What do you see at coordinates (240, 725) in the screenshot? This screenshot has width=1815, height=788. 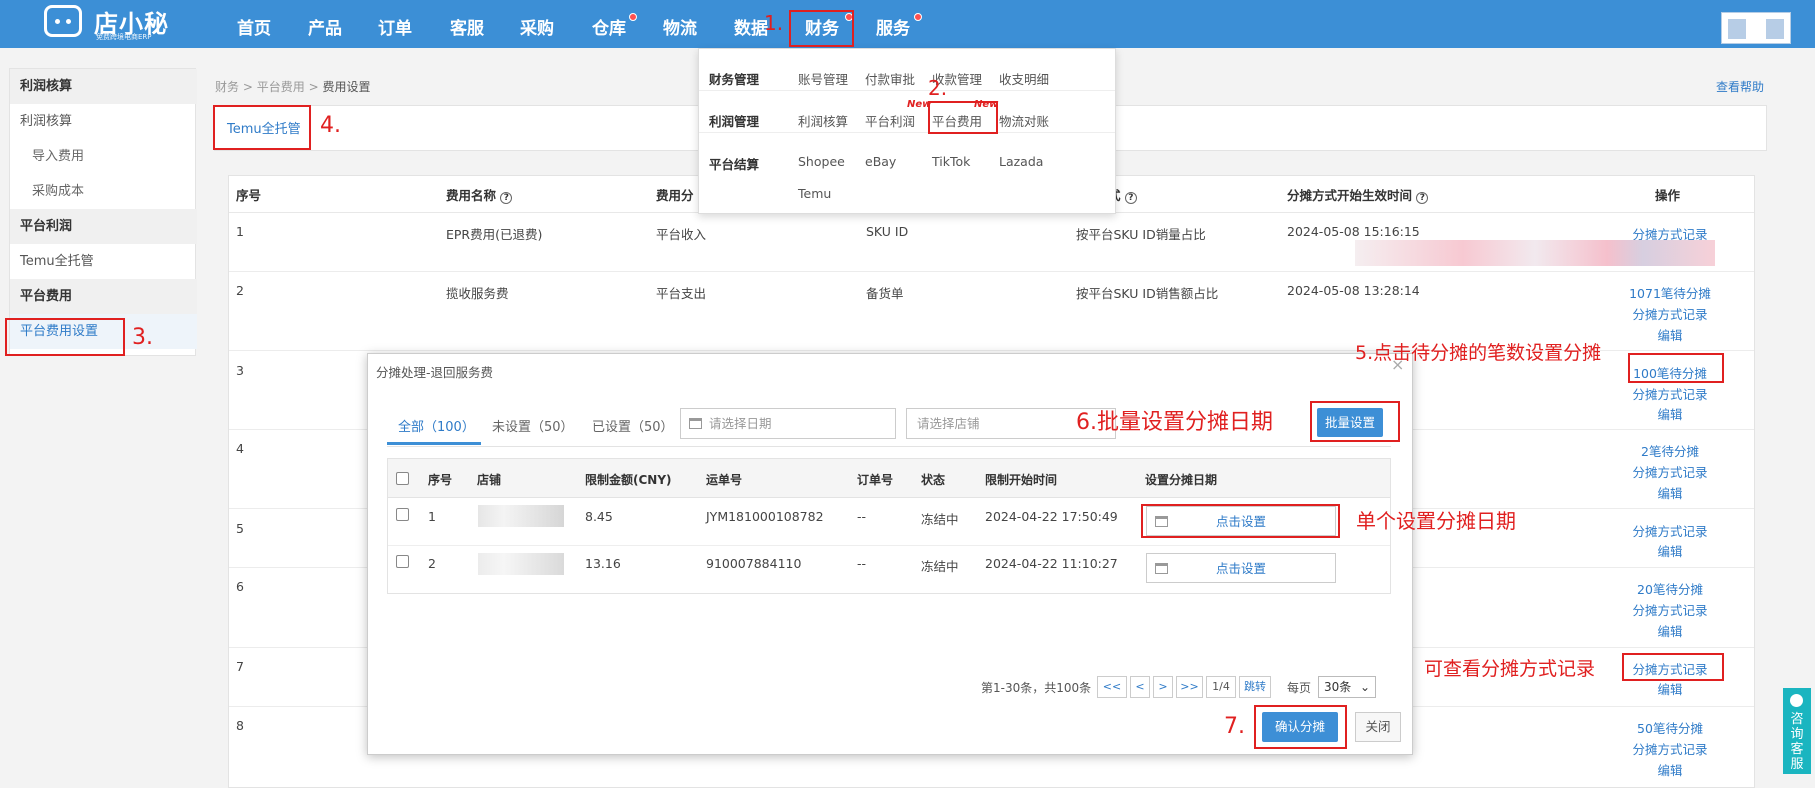 I see `row-no: 8` at bounding box center [240, 725].